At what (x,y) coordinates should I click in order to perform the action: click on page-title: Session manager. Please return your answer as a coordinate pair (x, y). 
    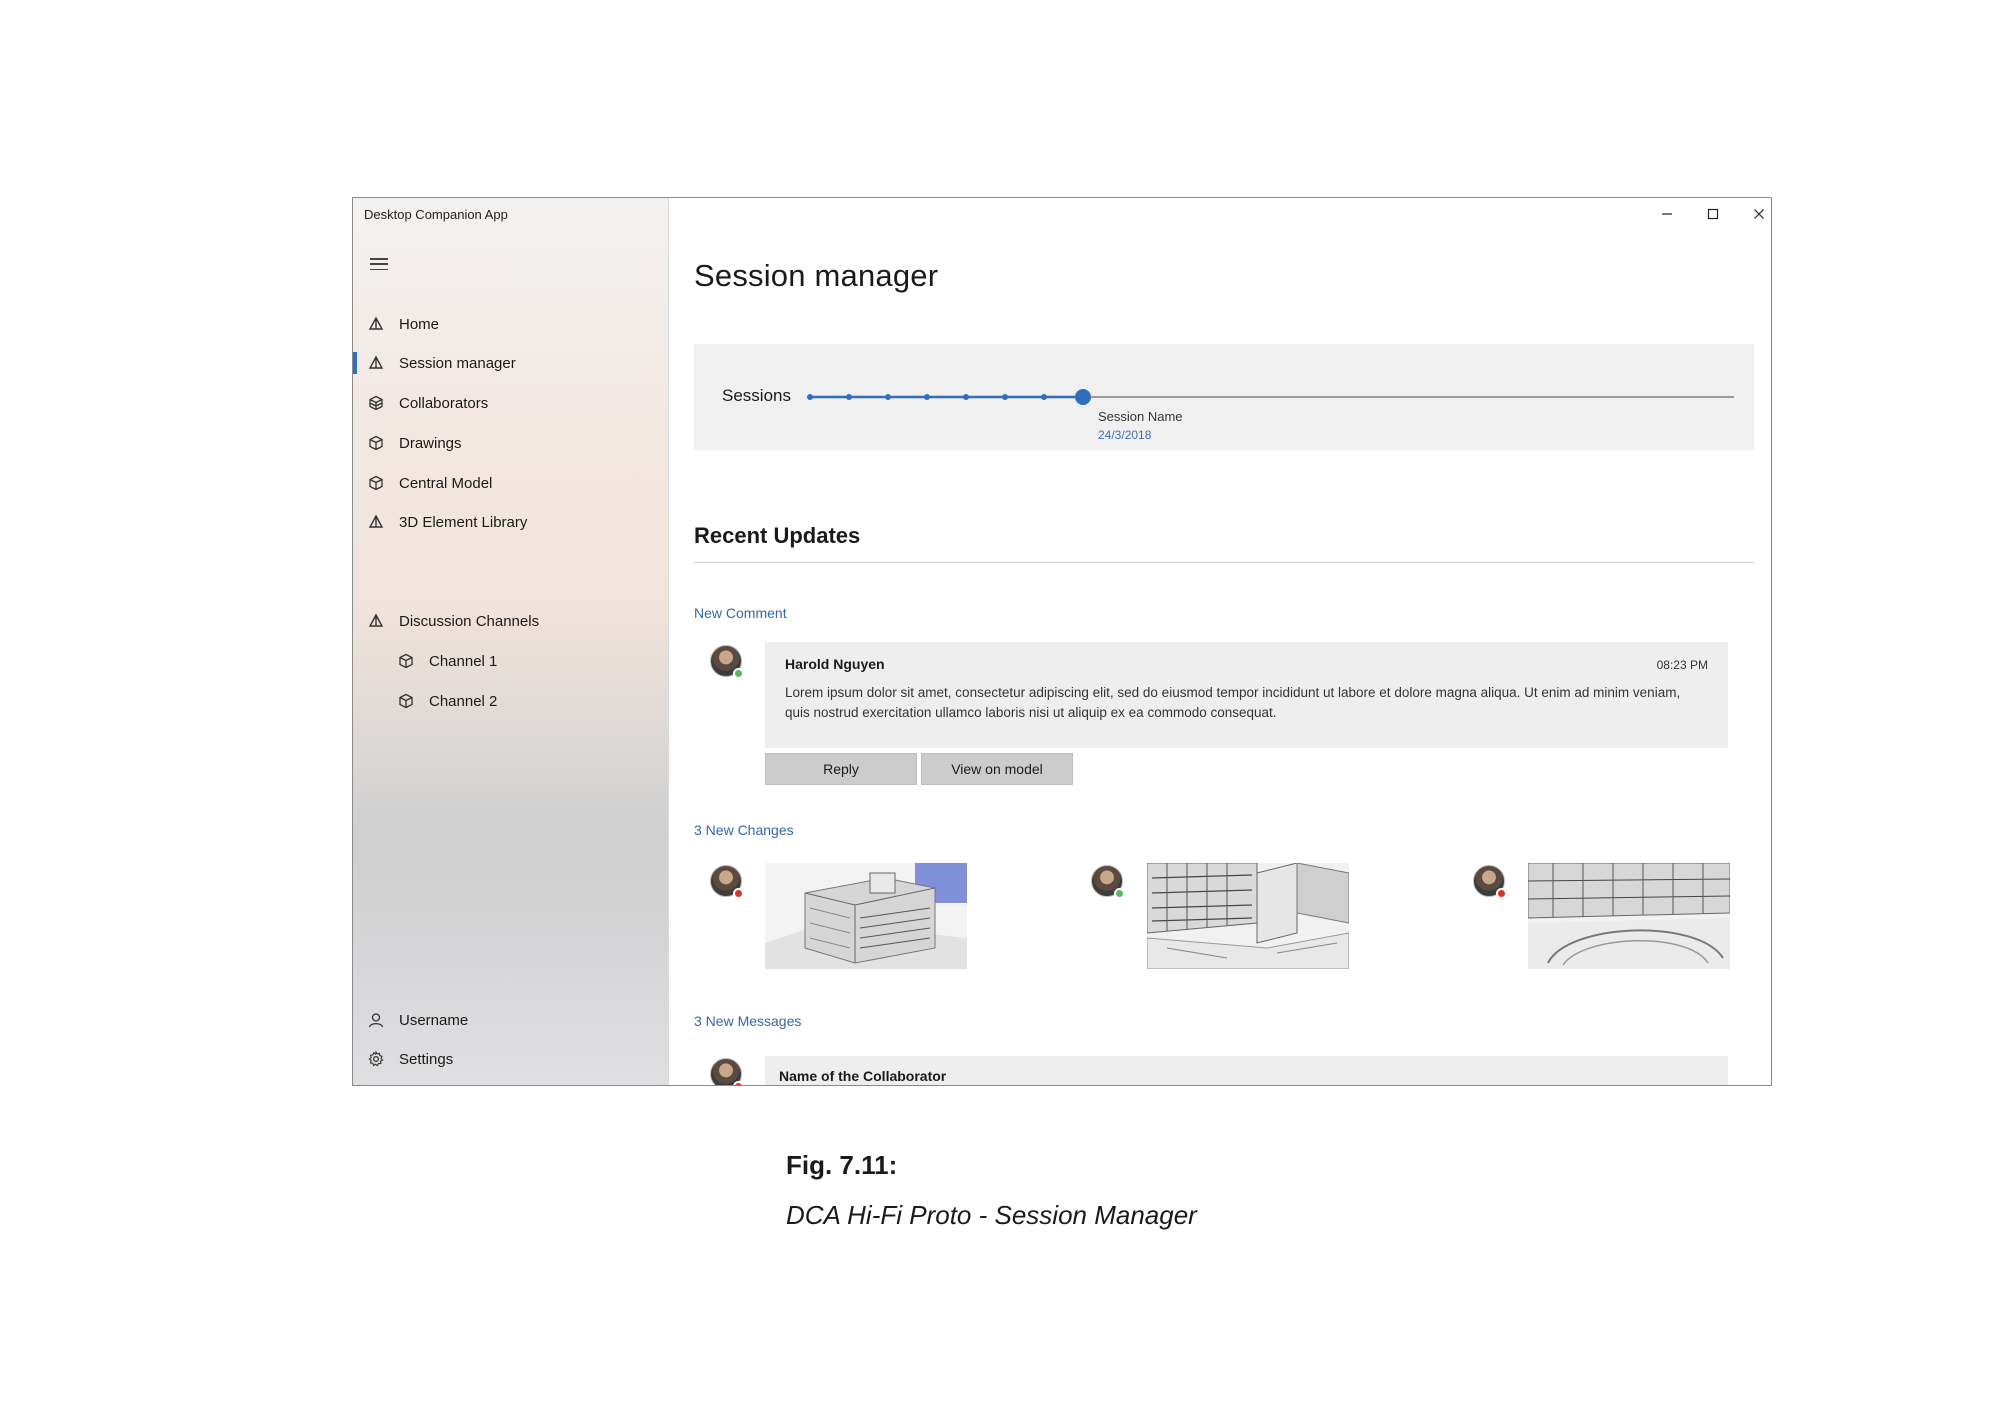
    Looking at the image, I should click on (816, 275).